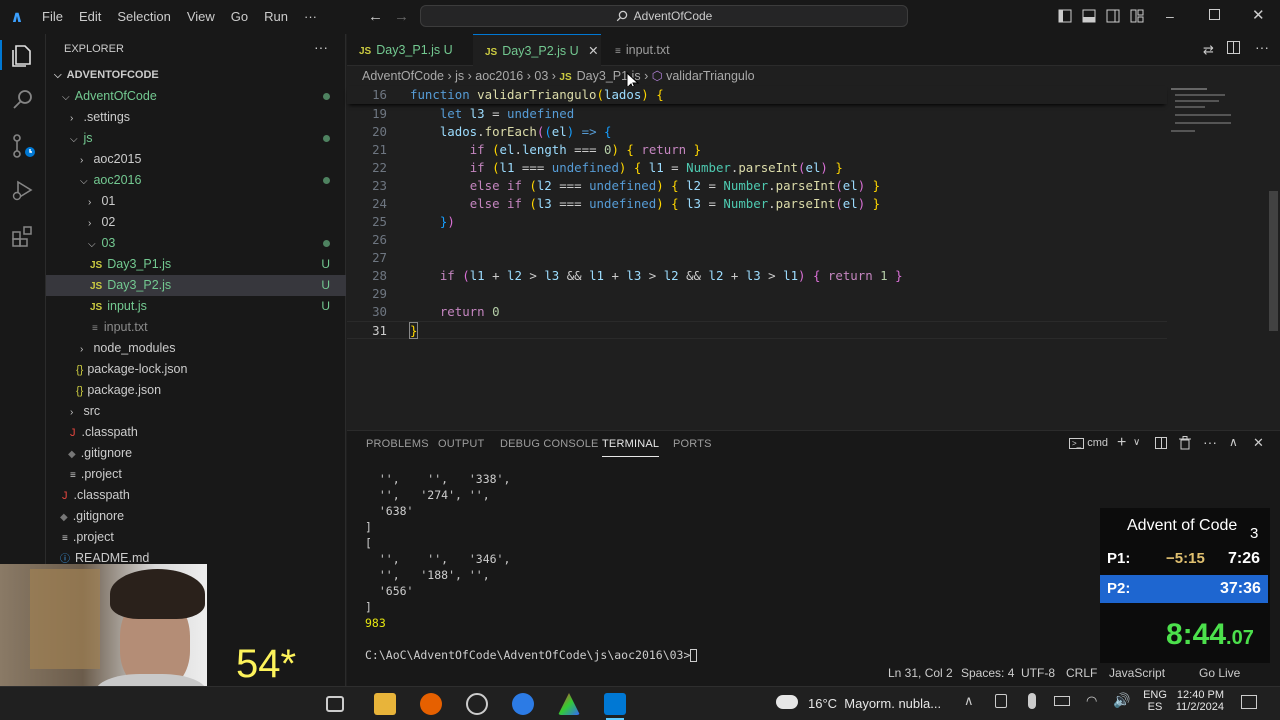 The width and height of the screenshot is (1280, 720). I want to click on extensions-icon, so click(23, 236).